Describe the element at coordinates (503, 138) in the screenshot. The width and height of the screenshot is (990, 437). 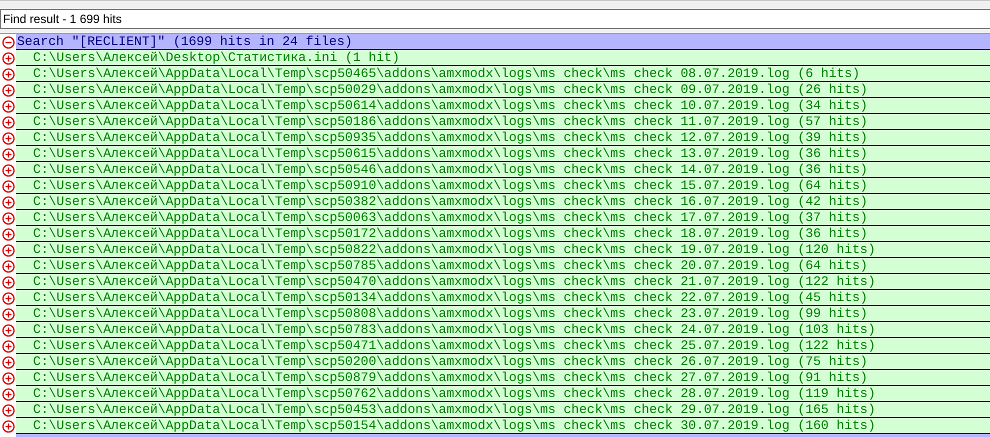
I see `file-result: C:\Users\Алексей\AppData\Local\Temp\scp50935\addons\amxmodx\logs\ms check\ms check 12.07.2019.log (39 hits)` at that location.